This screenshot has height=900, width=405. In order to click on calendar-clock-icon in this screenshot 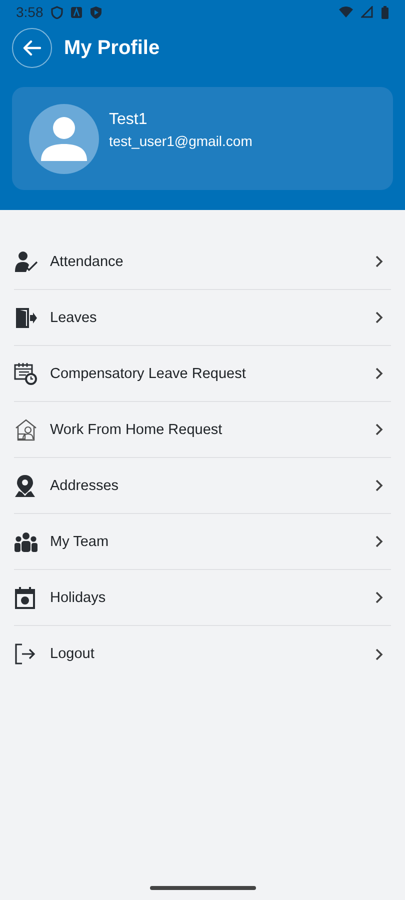, I will do `click(26, 374)`.